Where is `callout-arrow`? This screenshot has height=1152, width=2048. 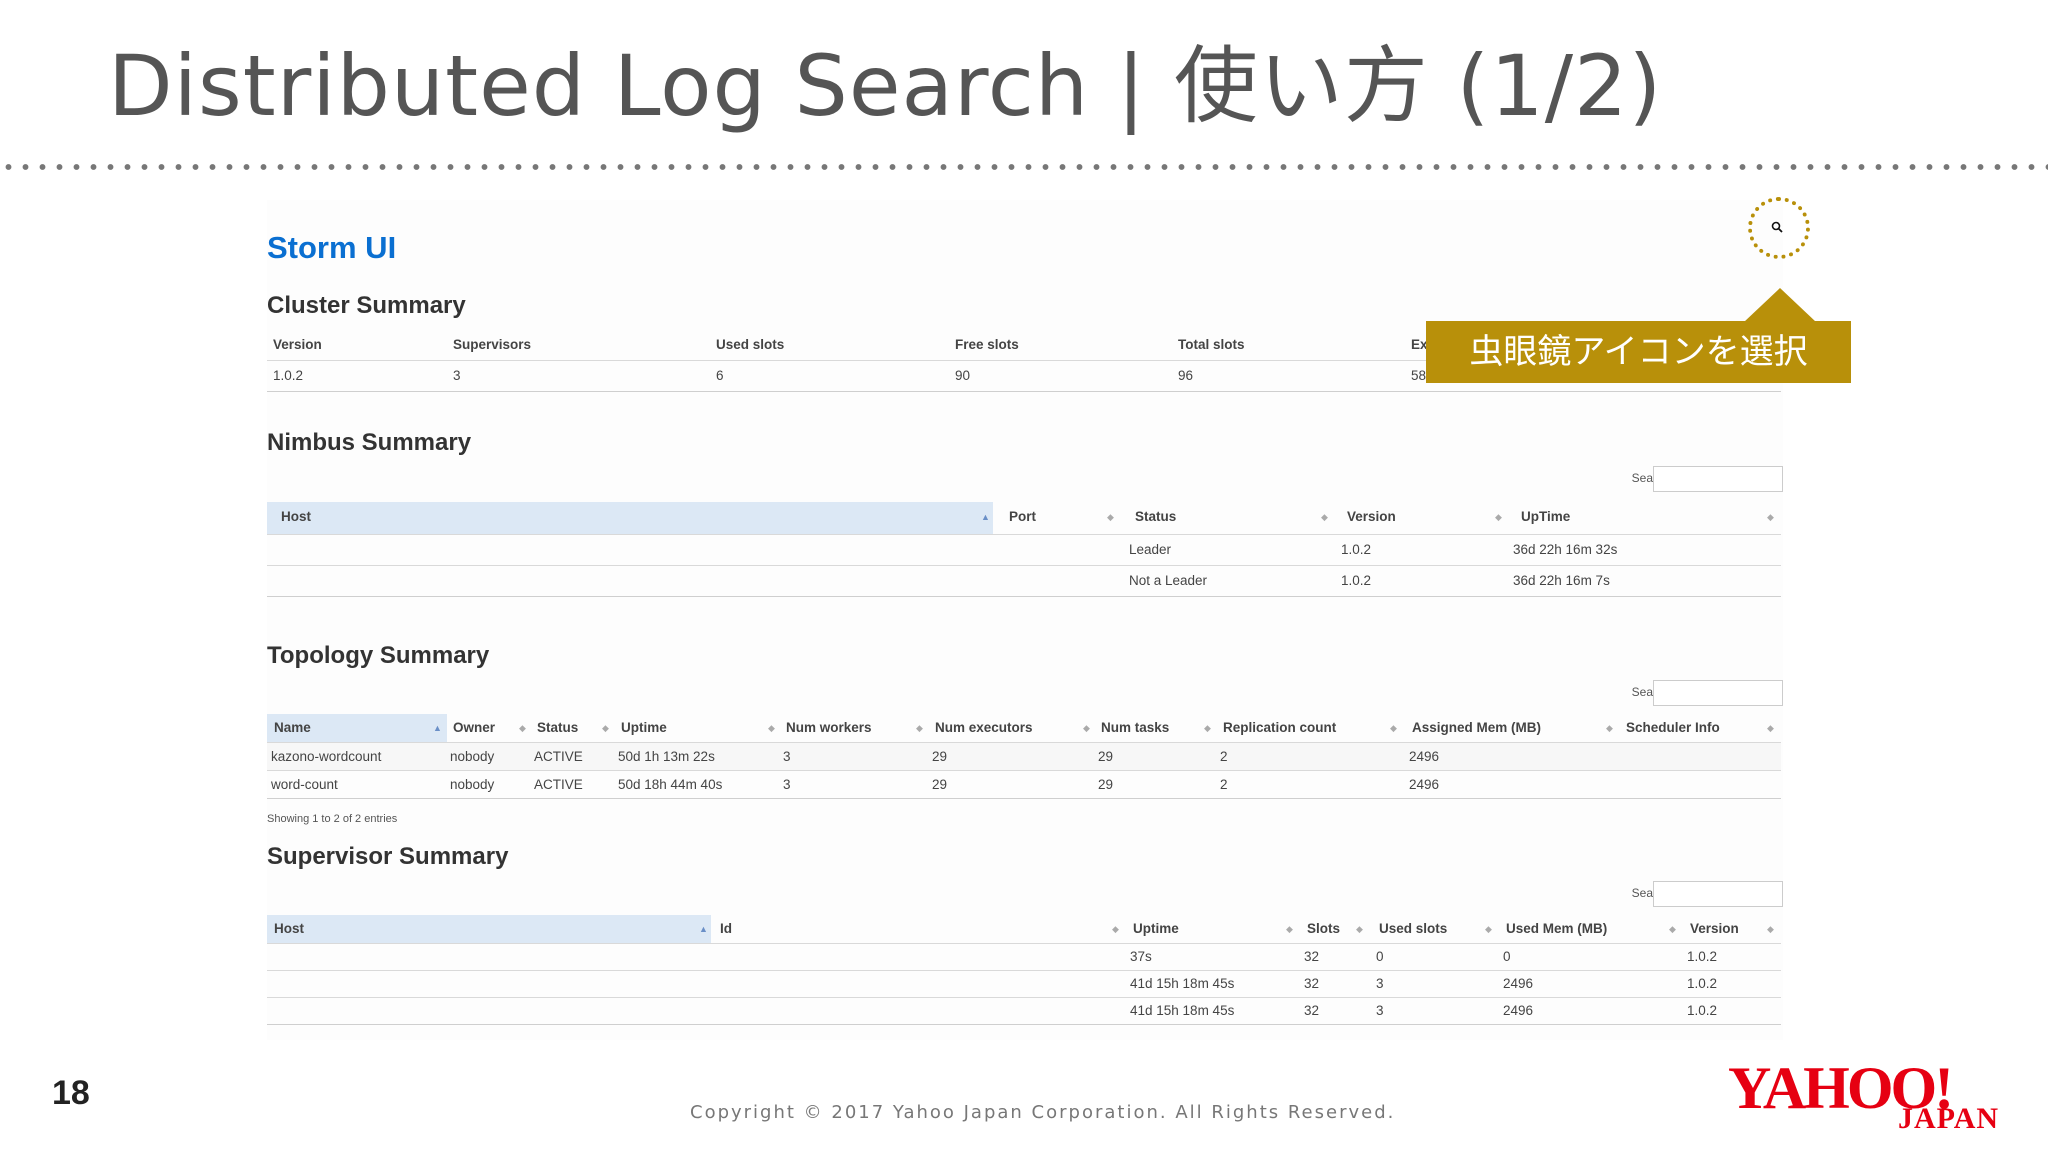 callout-arrow is located at coordinates (1780, 305).